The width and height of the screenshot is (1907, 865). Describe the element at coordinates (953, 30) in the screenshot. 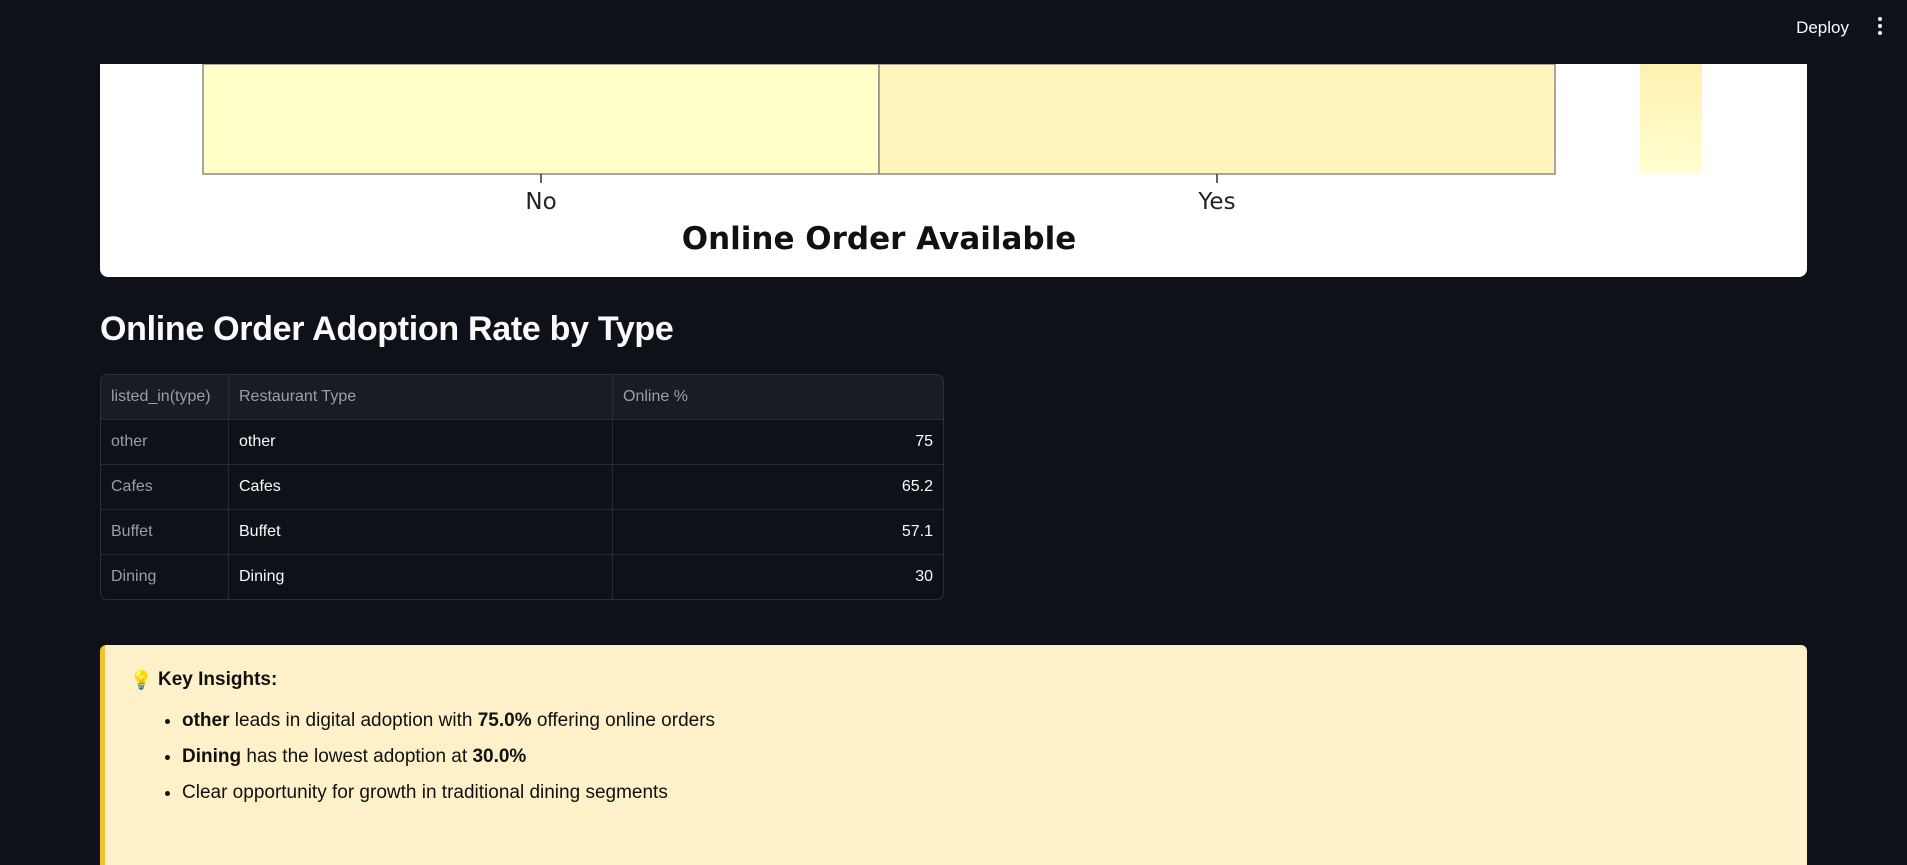

I see `app-header: Deploy` at that location.